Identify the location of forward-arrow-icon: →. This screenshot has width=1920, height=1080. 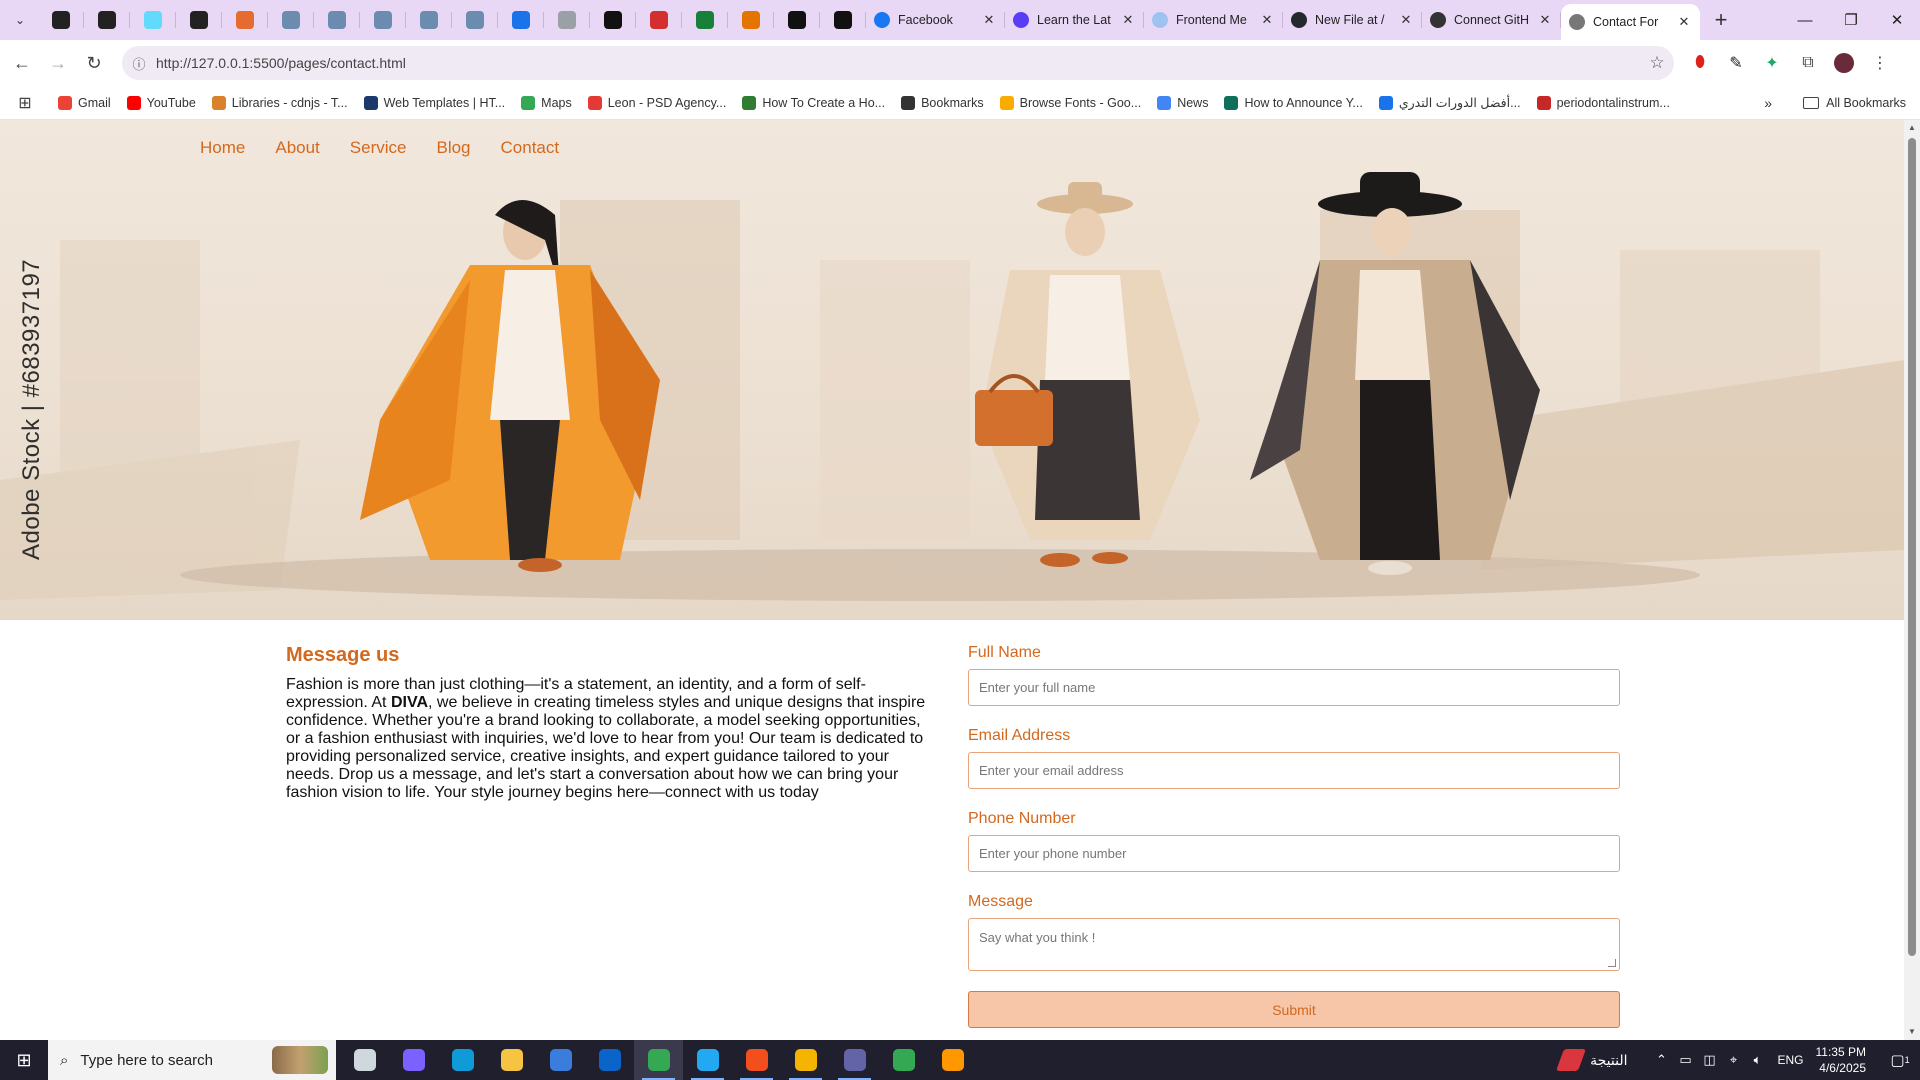
(58, 63).